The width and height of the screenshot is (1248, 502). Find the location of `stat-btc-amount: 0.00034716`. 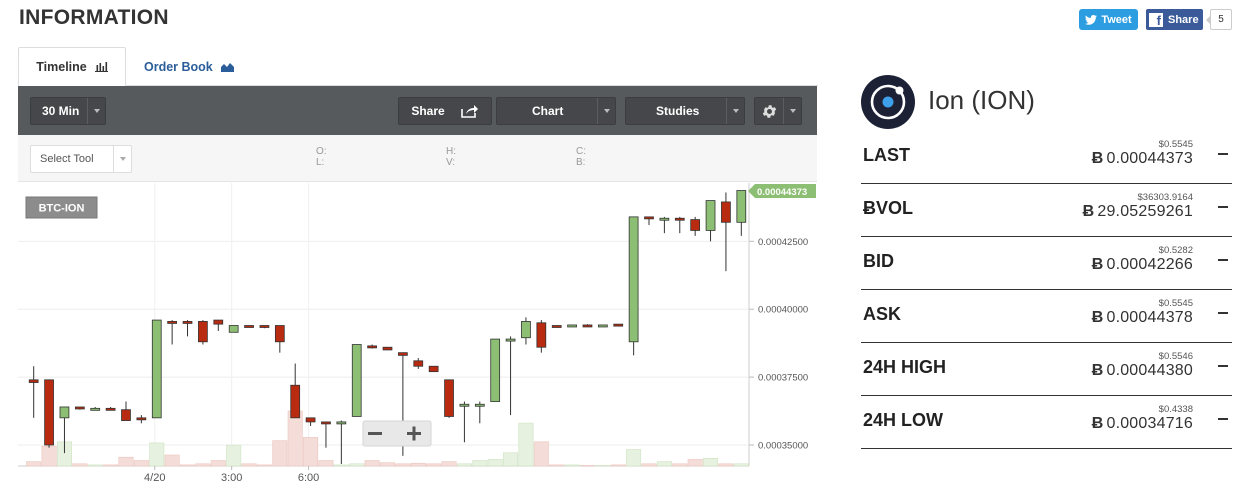

stat-btc-amount: 0.00034716 is located at coordinates (1149, 423).